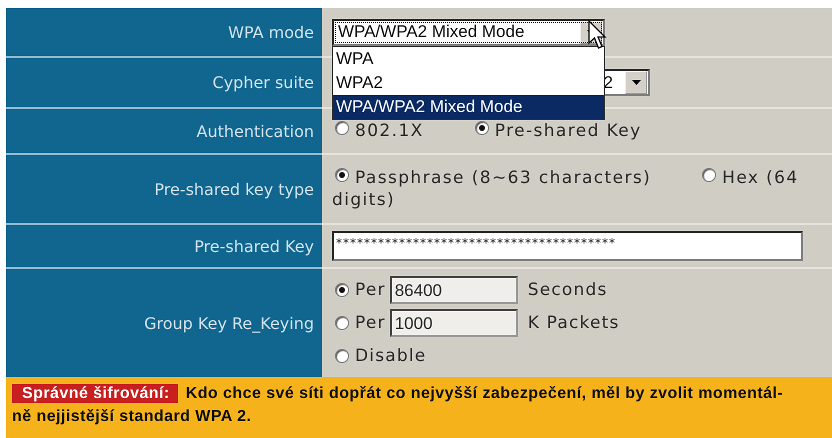 The height and width of the screenshot is (438, 832). What do you see at coordinates (390, 356) in the screenshot?
I see `radio-label: Disable` at bounding box center [390, 356].